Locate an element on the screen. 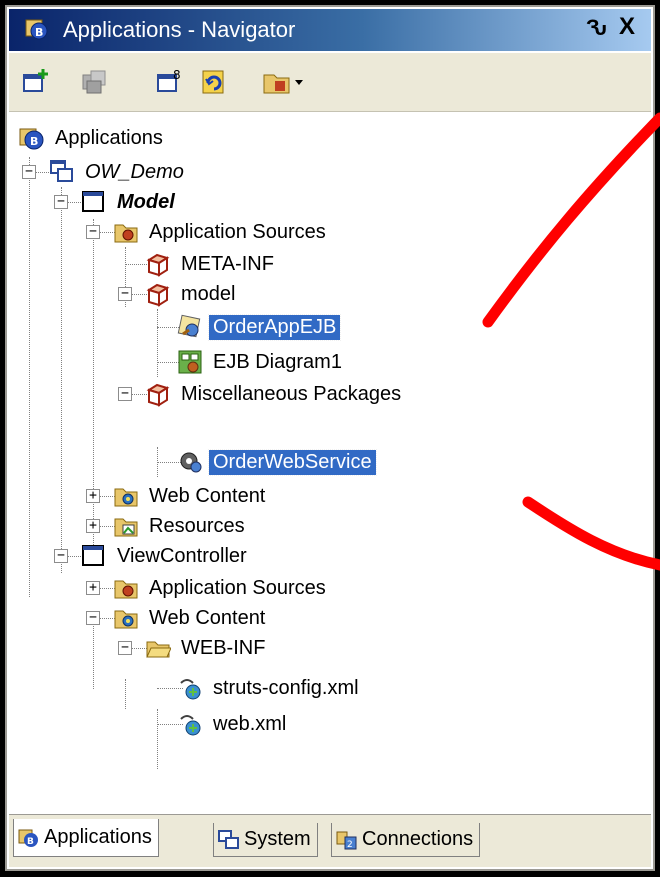 This screenshot has height=877, width=660. annotation-arrow-upper is located at coordinates (571, 220).